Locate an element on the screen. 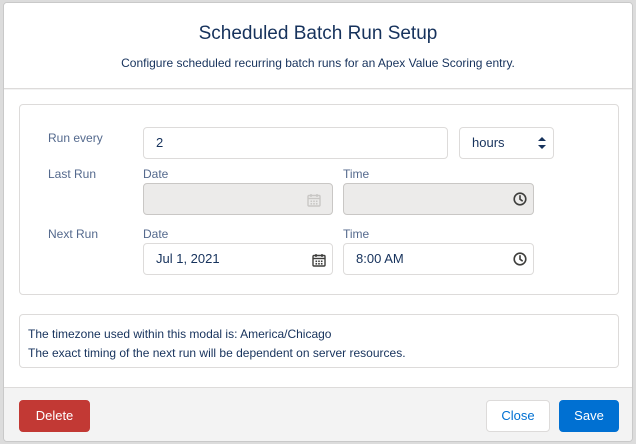 The width and height of the screenshot is (636, 444). last-run-date-label: Date is located at coordinates (156, 174).